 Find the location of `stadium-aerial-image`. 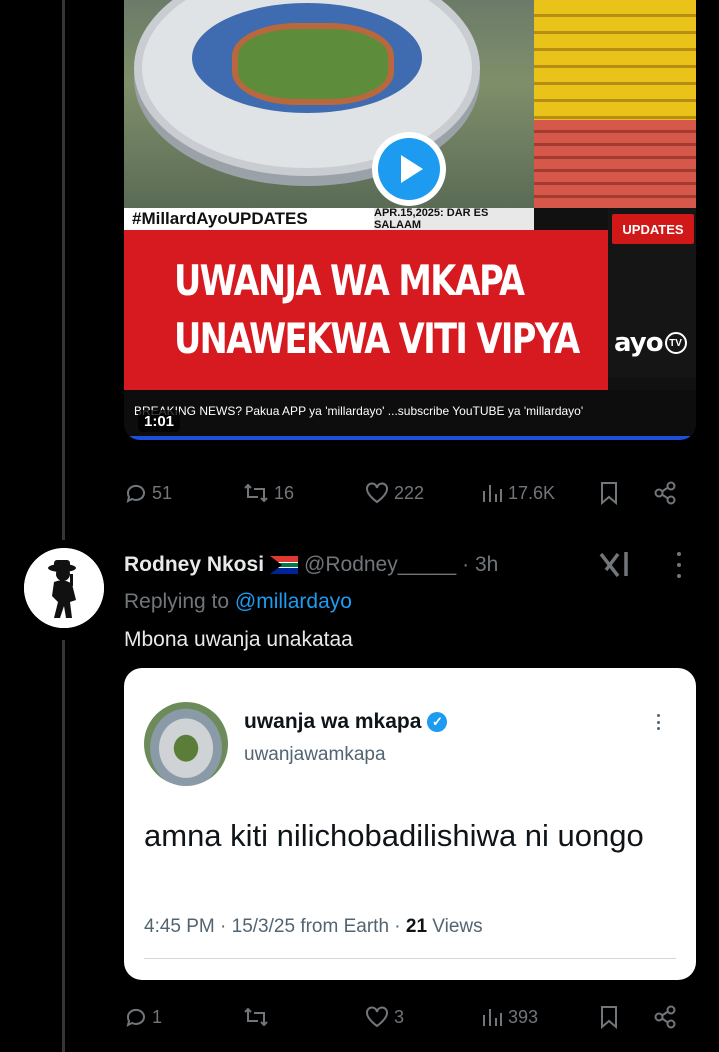

stadium-aerial-image is located at coordinates (329, 104).